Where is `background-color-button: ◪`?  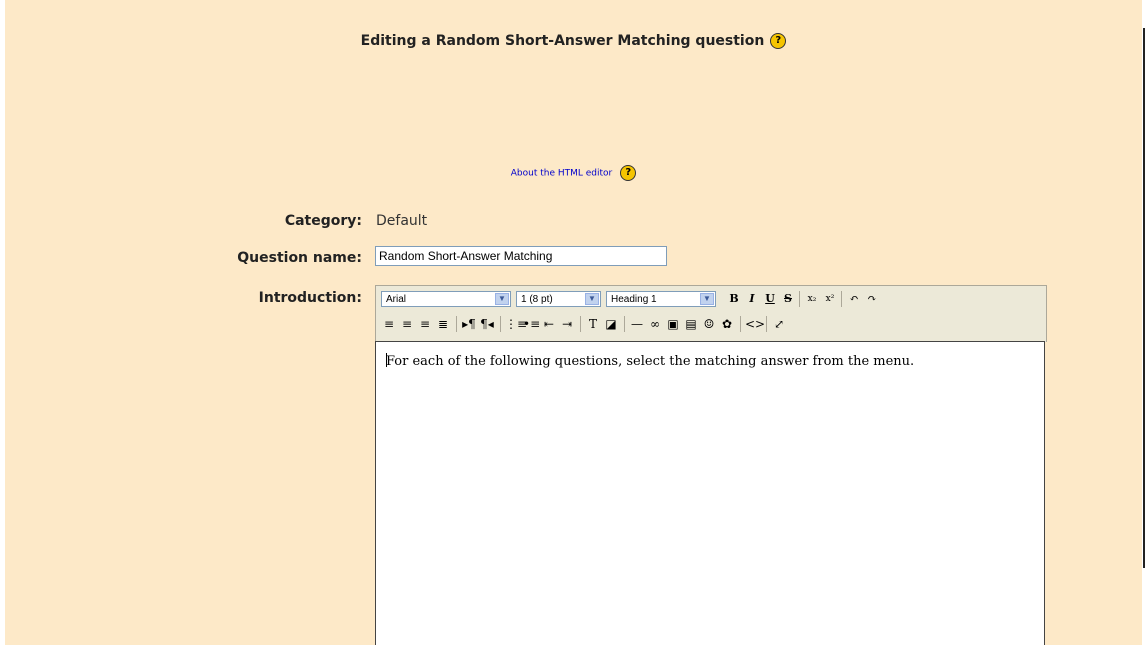 background-color-button: ◪ is located at coordinates (611, 324).